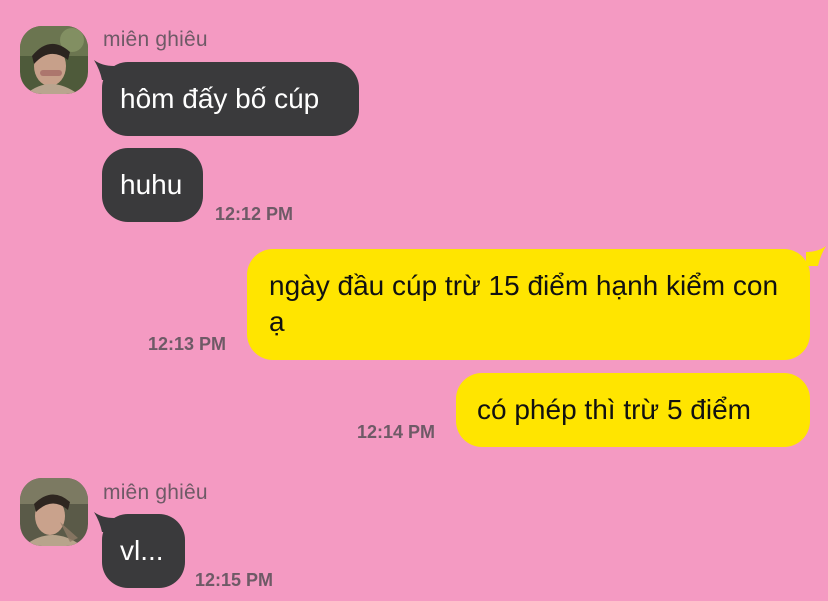  What do you see at coordinates (614, 409) in the screenshot?
I see `message-text: có phép thì trừ 5 điểm` at bounding box center [614, 409].